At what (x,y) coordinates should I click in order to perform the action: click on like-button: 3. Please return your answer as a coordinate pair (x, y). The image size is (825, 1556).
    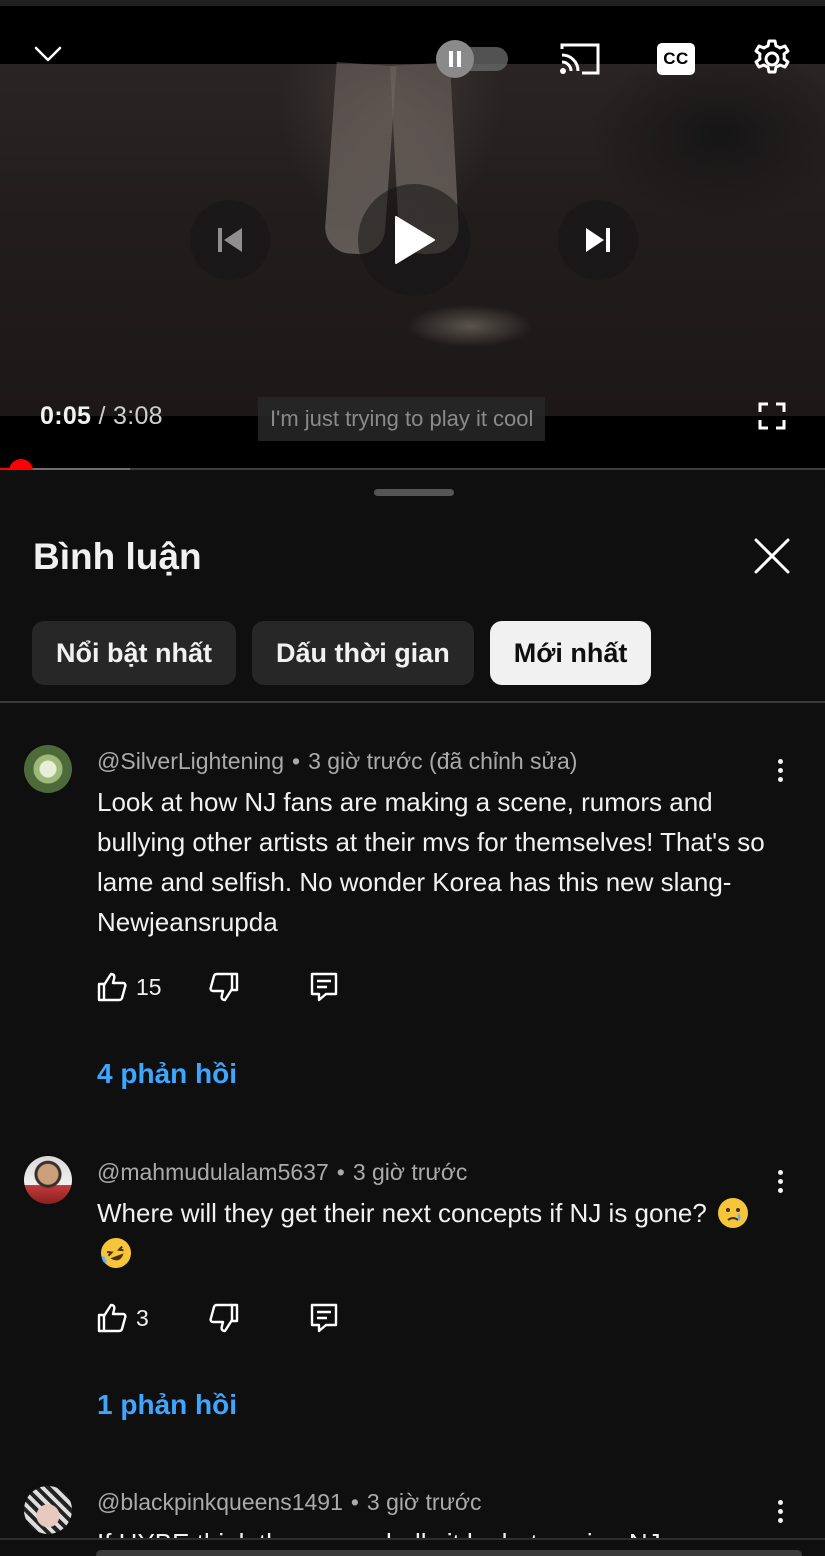
    Looking at the image, I should click on (122, 1318).